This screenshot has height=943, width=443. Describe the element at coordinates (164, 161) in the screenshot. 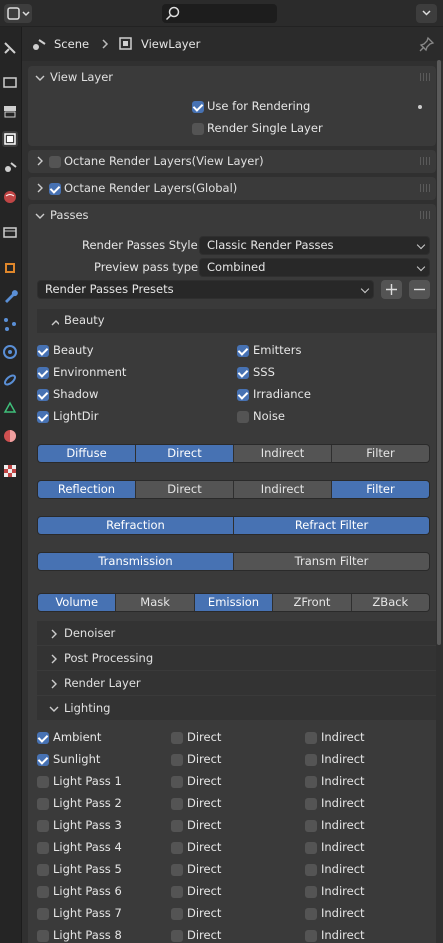

I see `octane-view-layer-title: Octane Render Layers(View Layer)` at that location.